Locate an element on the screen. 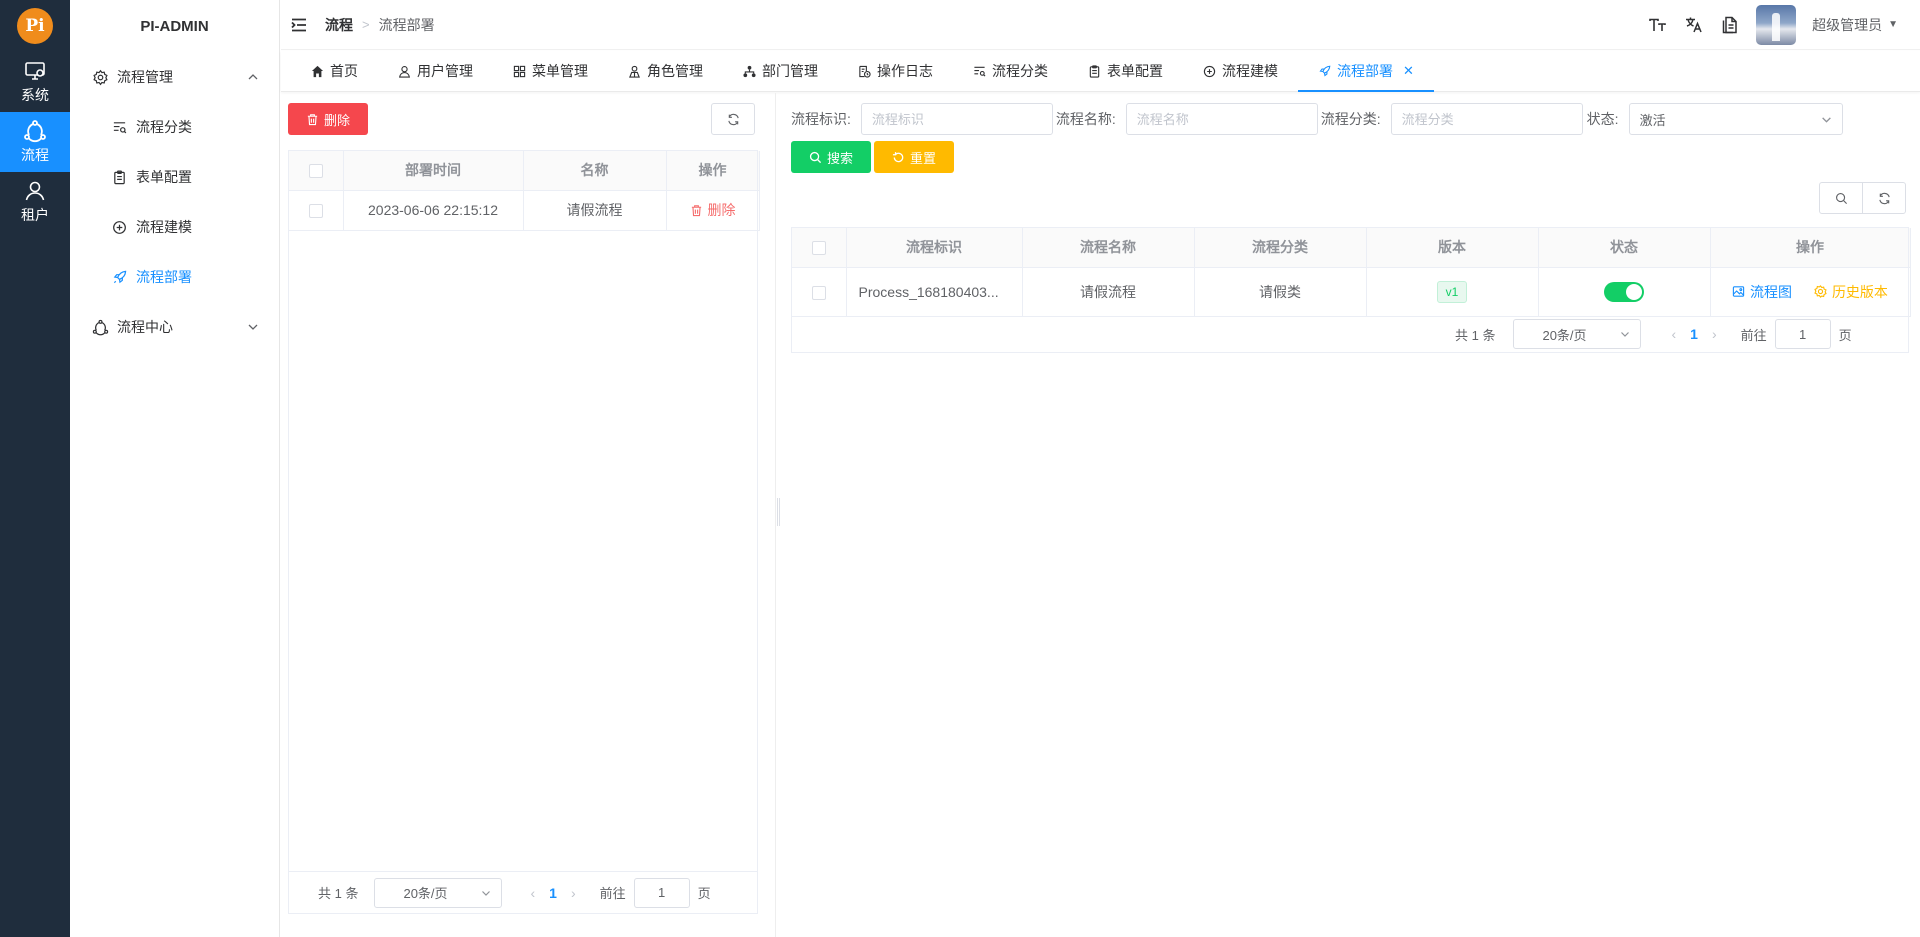 This screenshot has width=1920, height=937. app-title: PI-ADMIN is located at coordinates (174, 26).